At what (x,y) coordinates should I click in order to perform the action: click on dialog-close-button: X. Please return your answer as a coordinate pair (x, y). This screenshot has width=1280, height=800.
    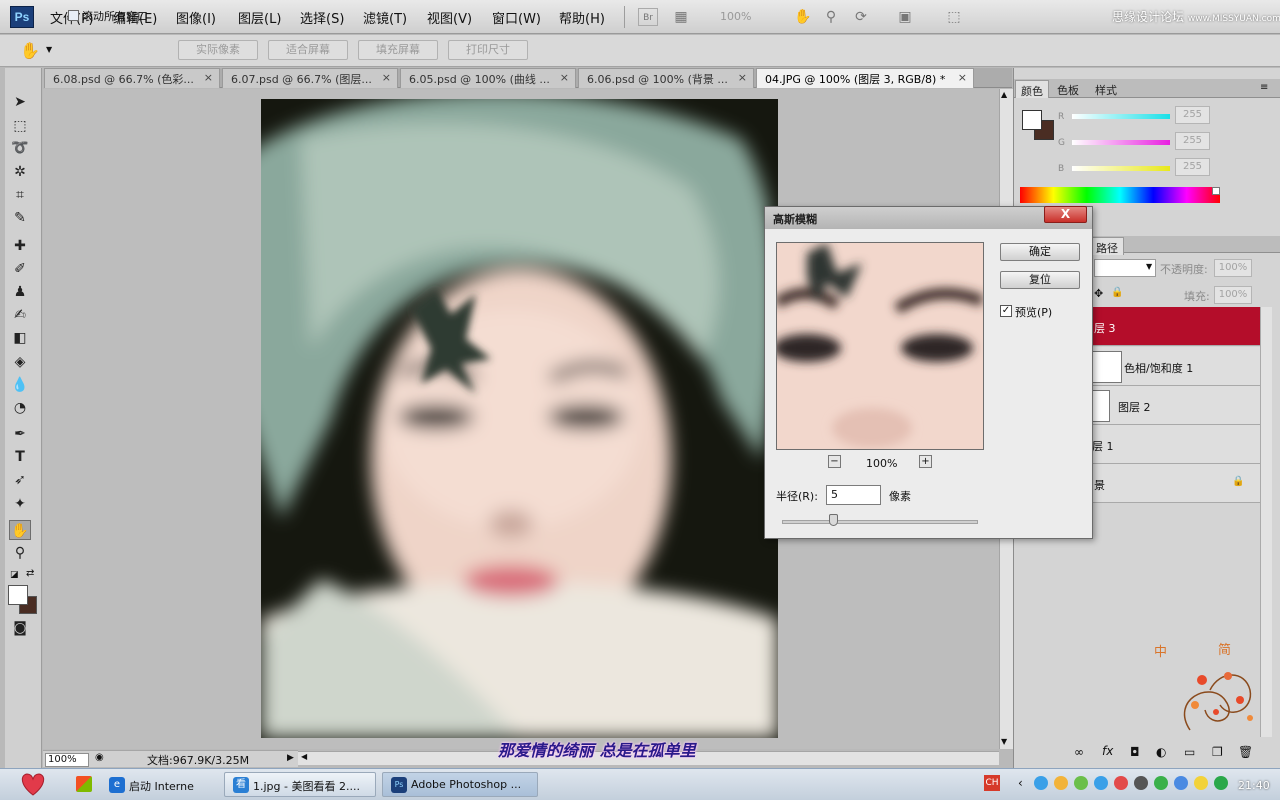
    Looking at the image, I should click on (1065, 214).